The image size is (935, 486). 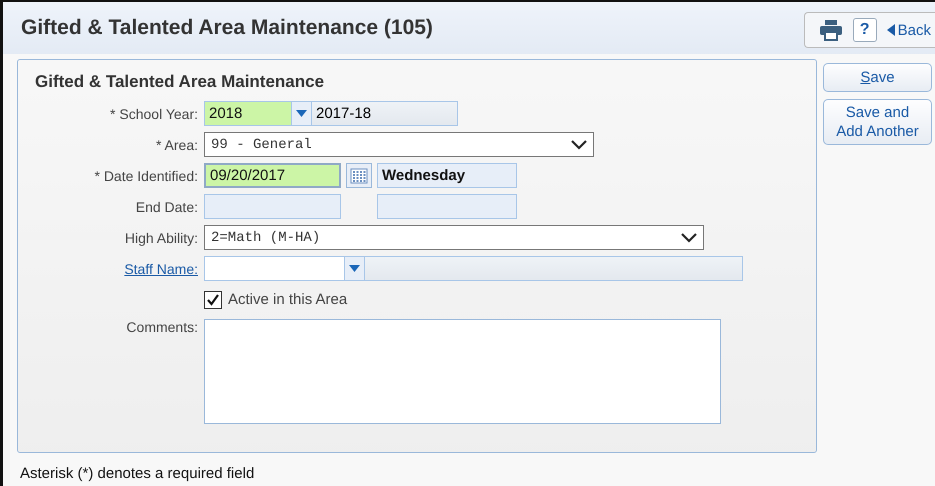 I want to click on field-label: Comments:, so click(x=162, y=327).